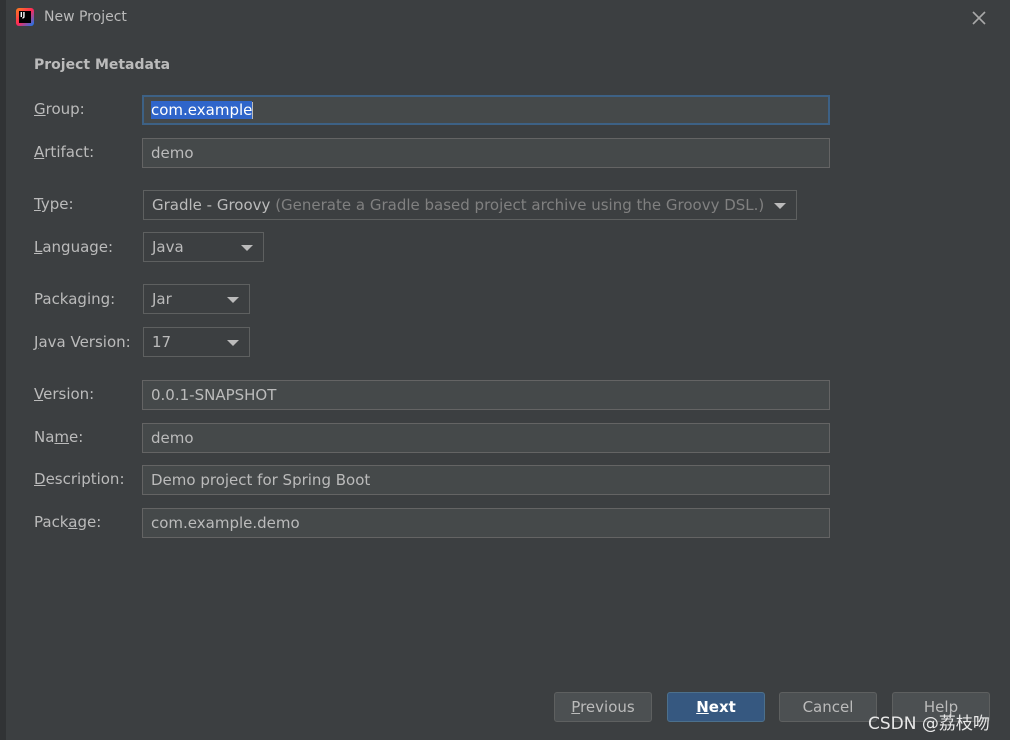  Describe the element at coordinates (196, 299) in the screenshot. I see `packaging-select: Jar` at that location.